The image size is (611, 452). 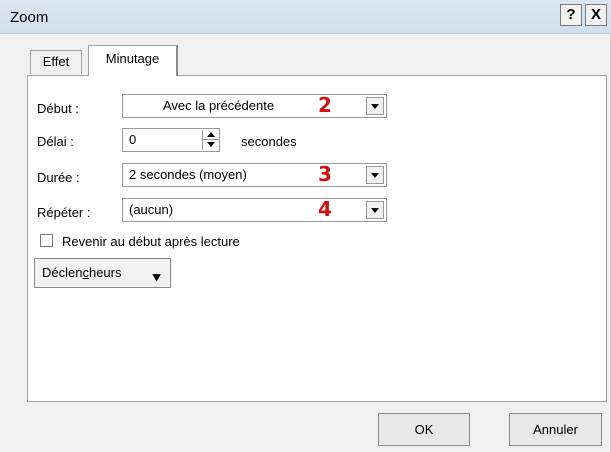 I want to click on title-bar: Zoom ? X, so click(x=305, y=17).